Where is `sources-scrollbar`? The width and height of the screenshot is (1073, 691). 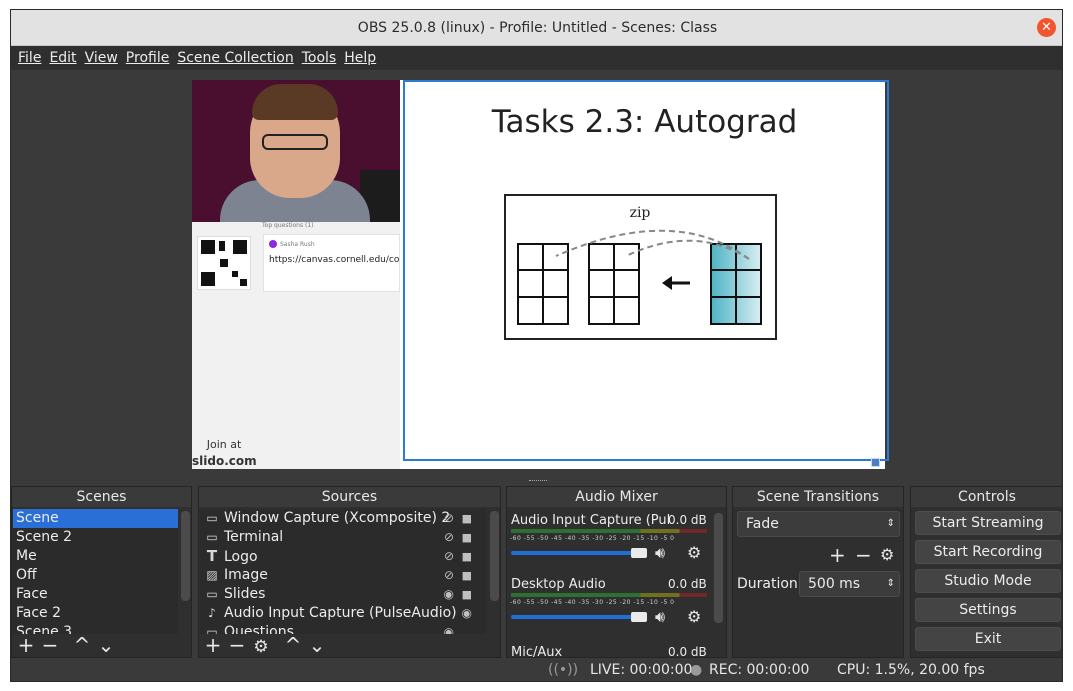
sources-scrollbar is located at coordinates (494, 556).